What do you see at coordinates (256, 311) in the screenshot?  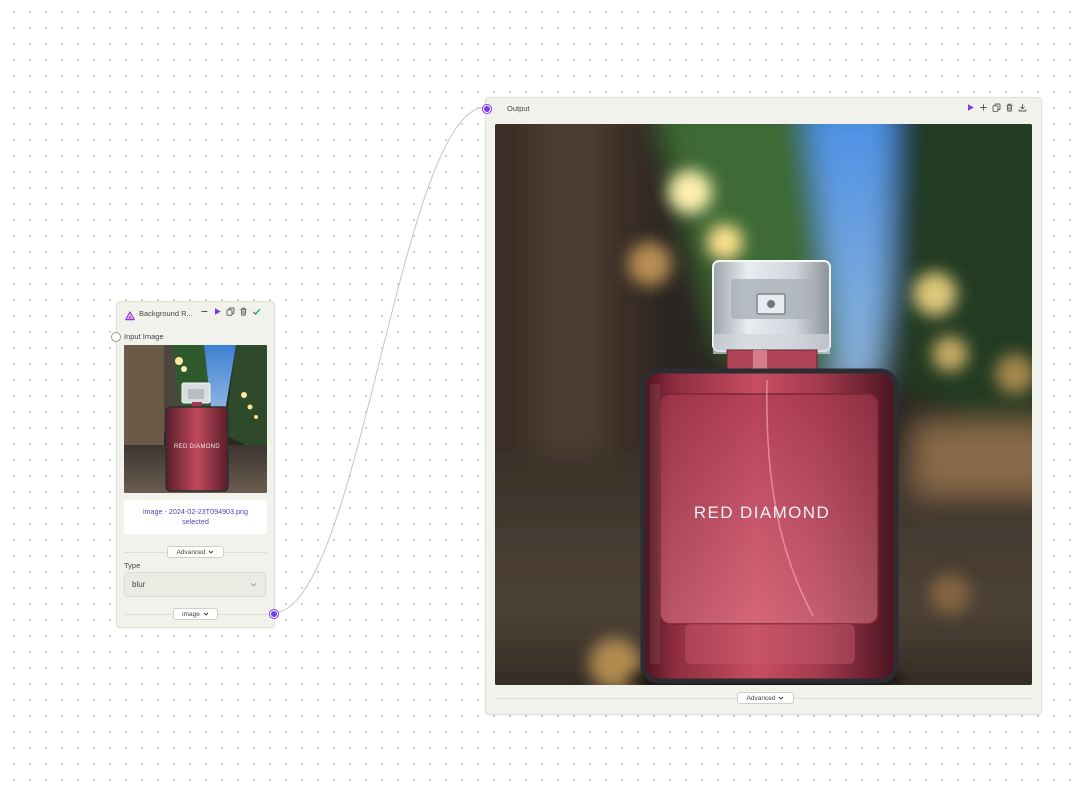 I see `check-icon` at bounding box center [256, 311].